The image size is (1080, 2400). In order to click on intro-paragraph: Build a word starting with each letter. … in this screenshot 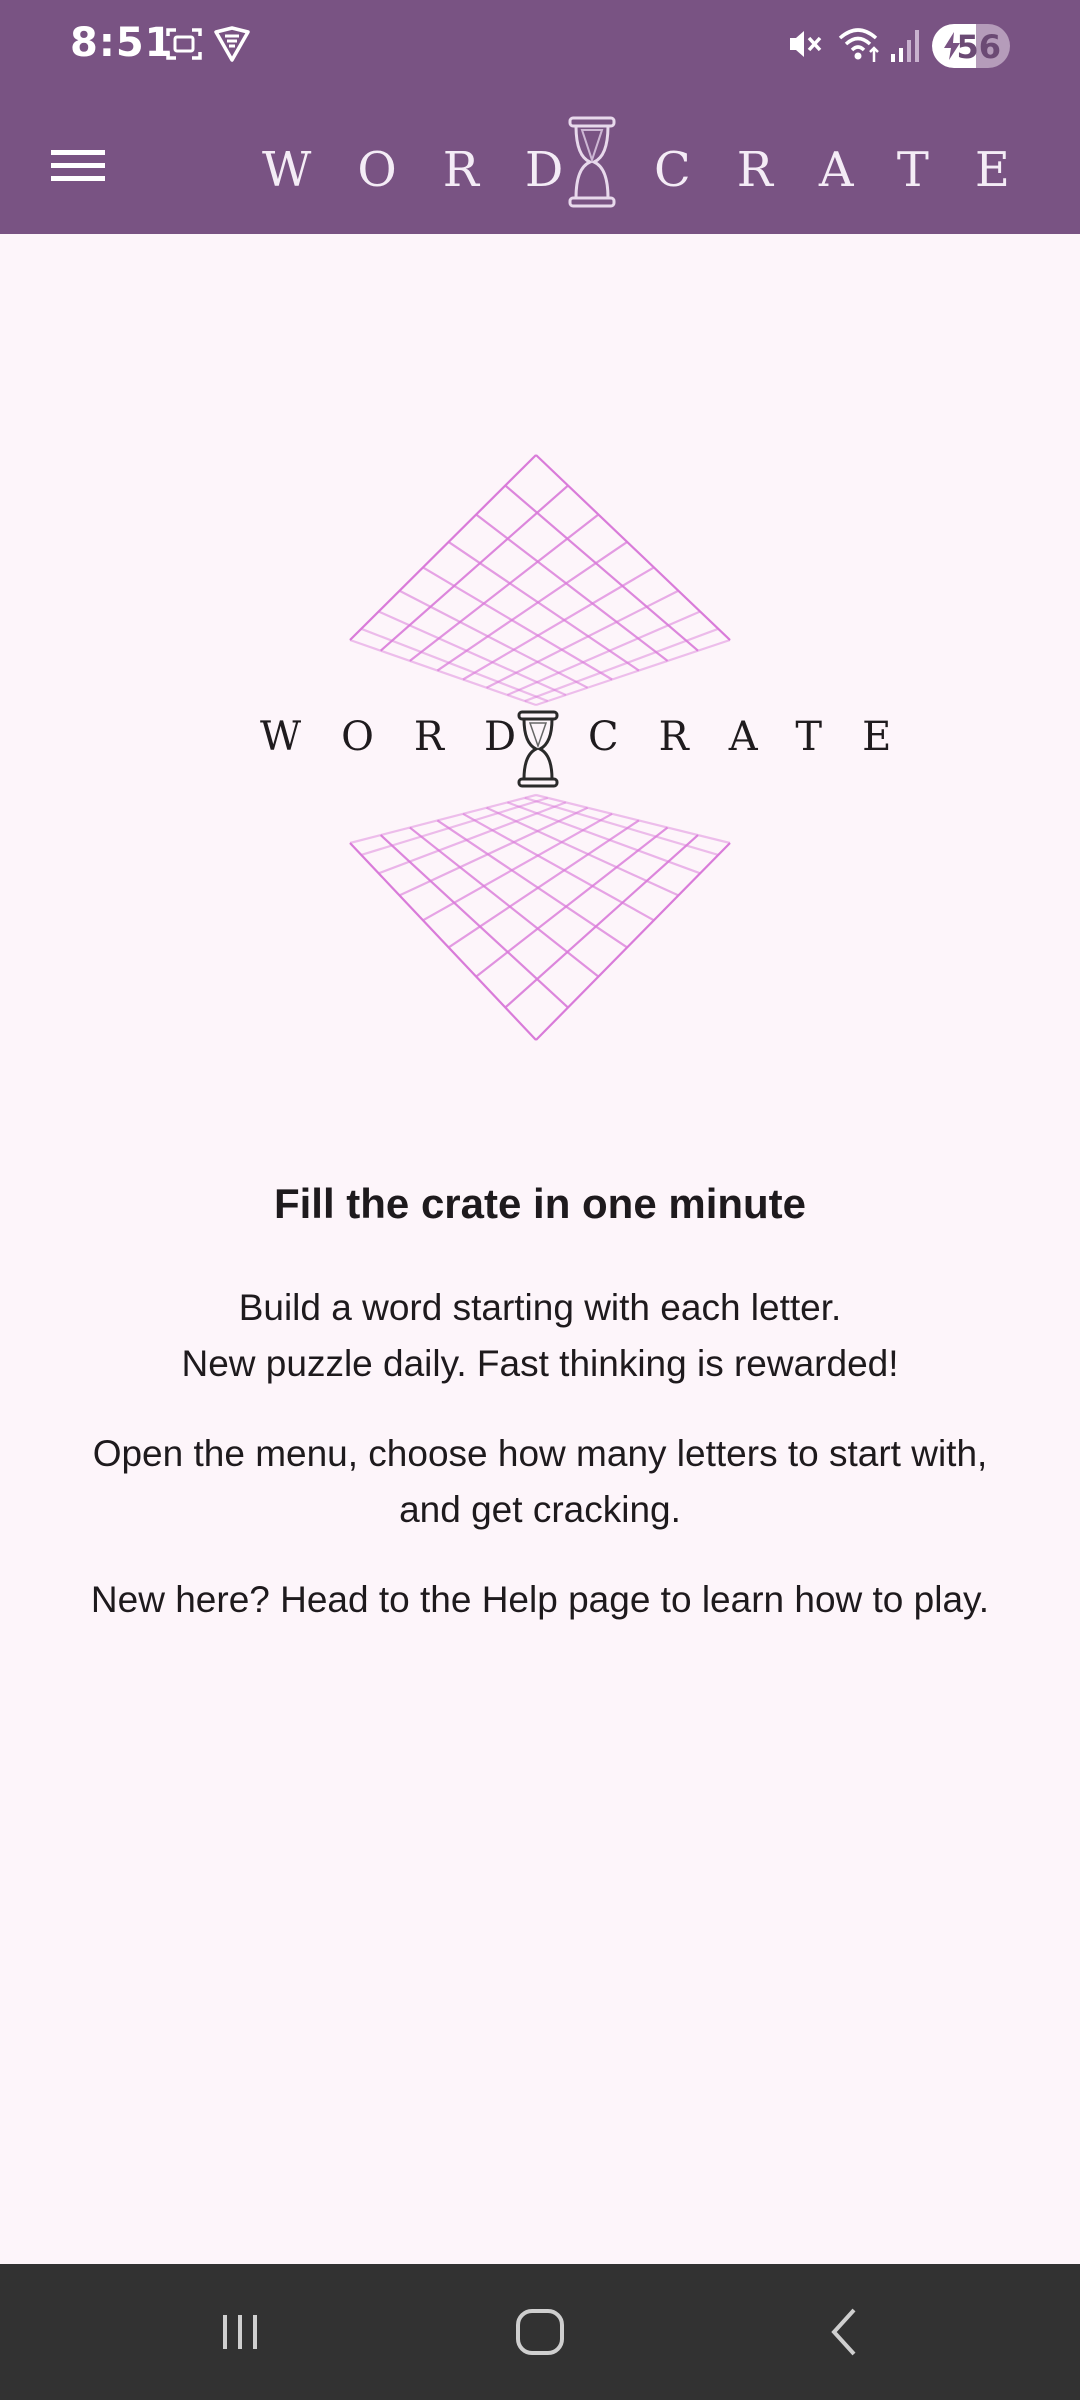, I will do `click(540, 1336)`.